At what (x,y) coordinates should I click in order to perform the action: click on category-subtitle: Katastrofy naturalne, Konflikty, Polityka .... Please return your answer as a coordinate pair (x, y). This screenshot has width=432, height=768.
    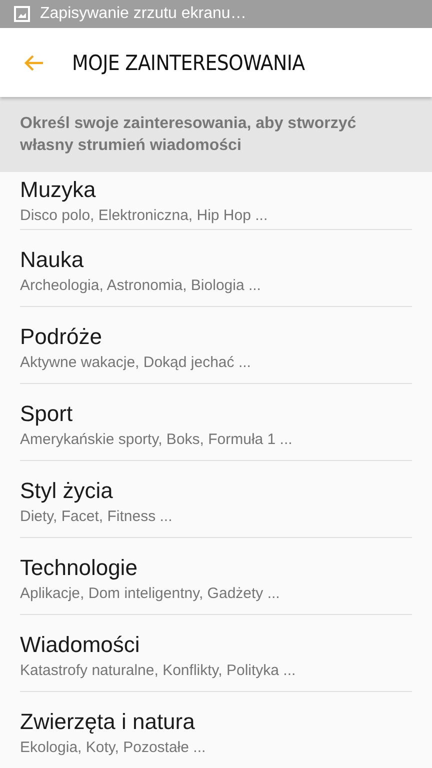
    Looking at the image, I should click on (158, 670).